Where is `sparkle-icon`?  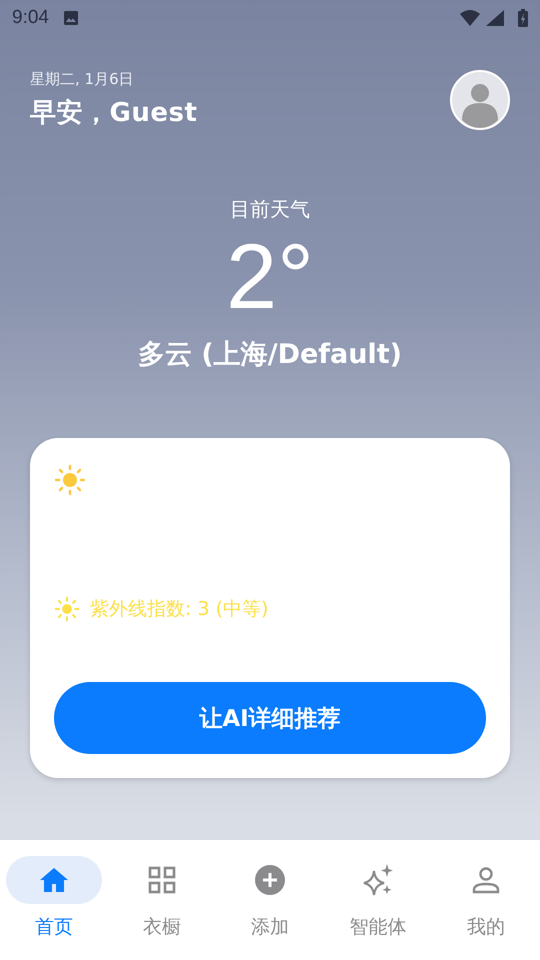
sparkle-icon is located at coordinates (378, 880).